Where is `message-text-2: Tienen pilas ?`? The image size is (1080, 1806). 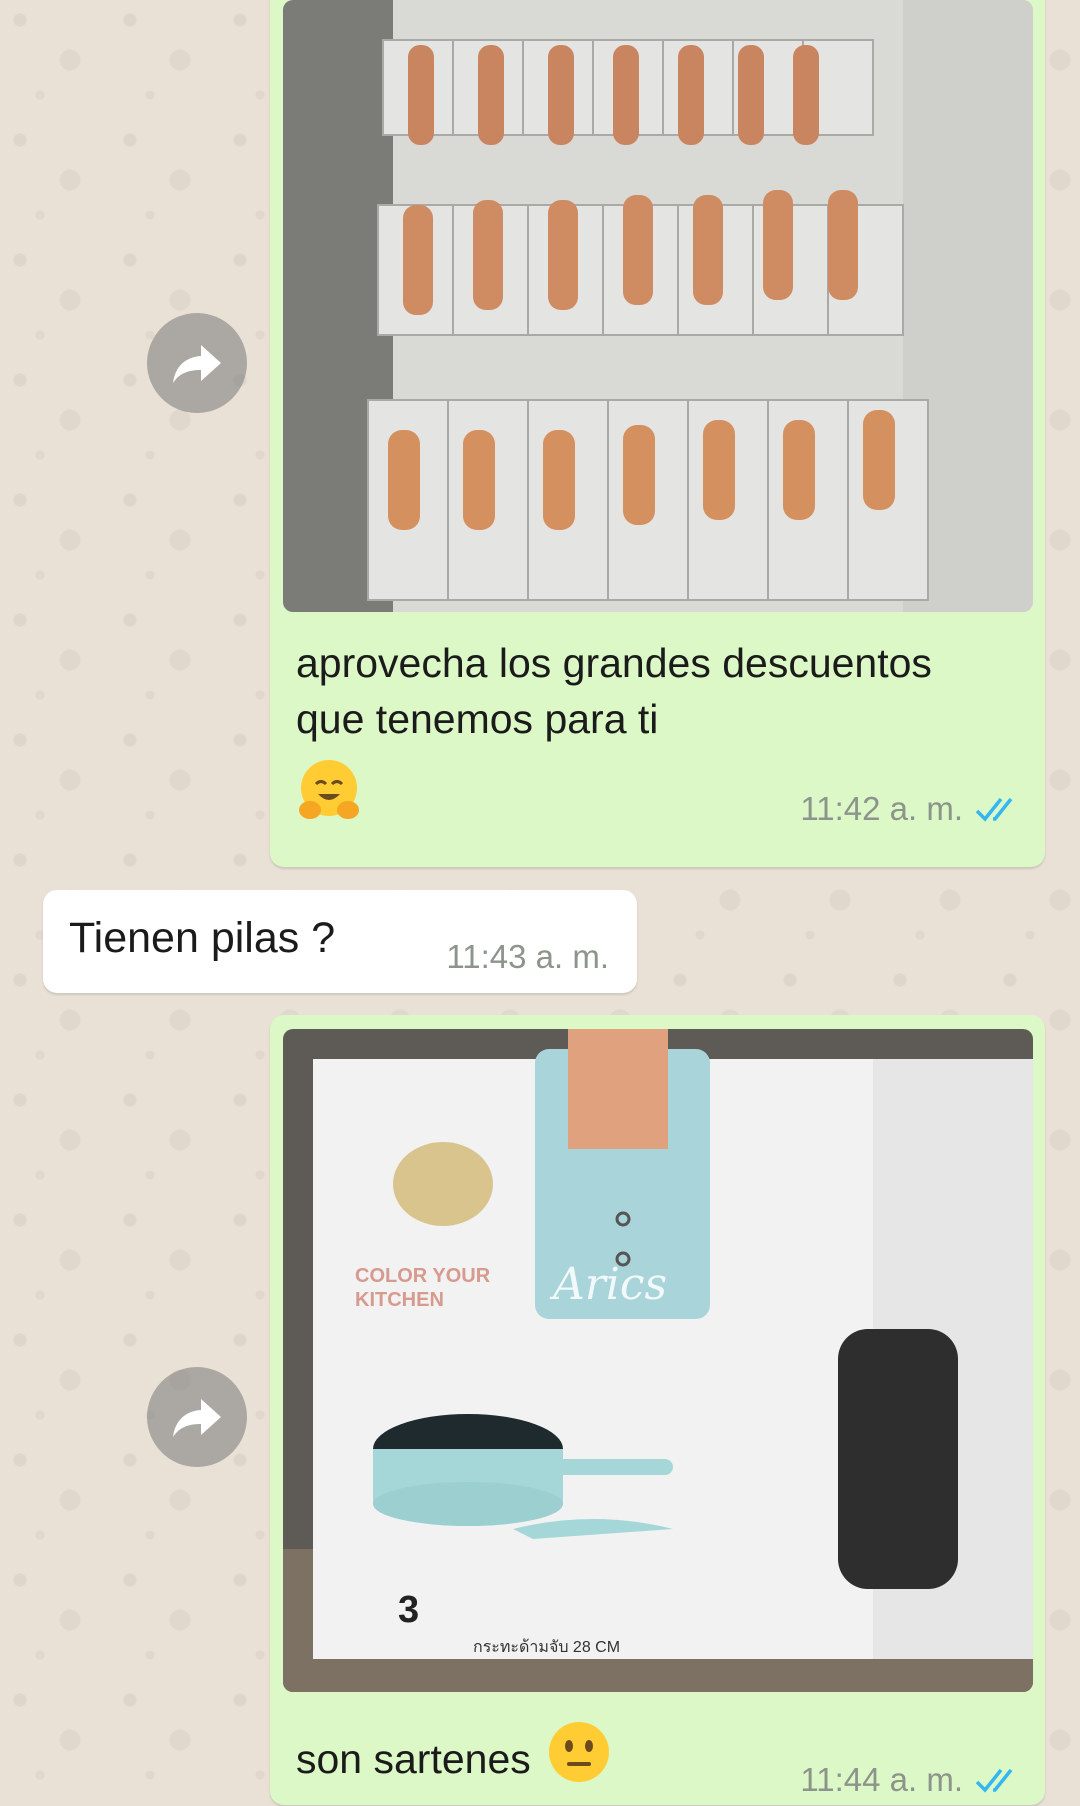 message-text-2: Tienen pilas ? is located at coordinates (202, 938).